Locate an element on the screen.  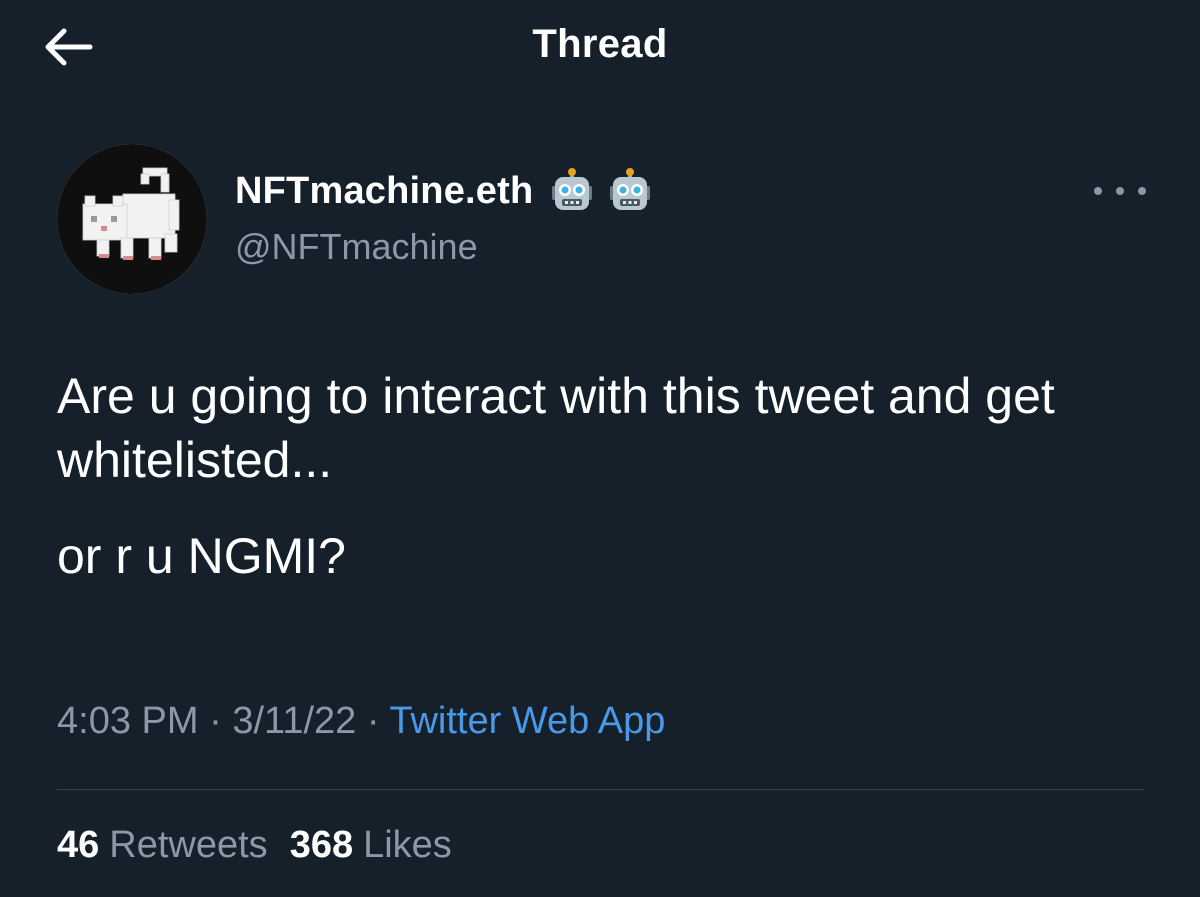
more-options-button is located at coordinates (1120, 191).